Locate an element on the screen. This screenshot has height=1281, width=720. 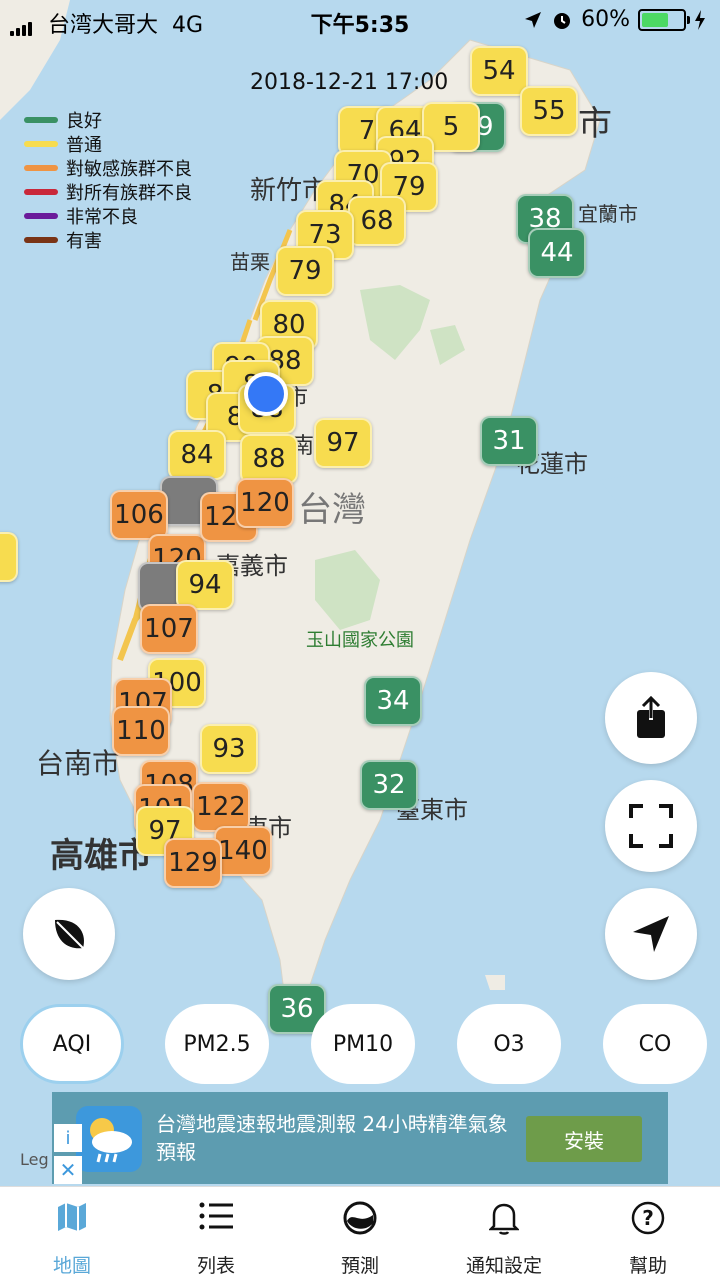
leaf-button is located at coordinates (69, 934).